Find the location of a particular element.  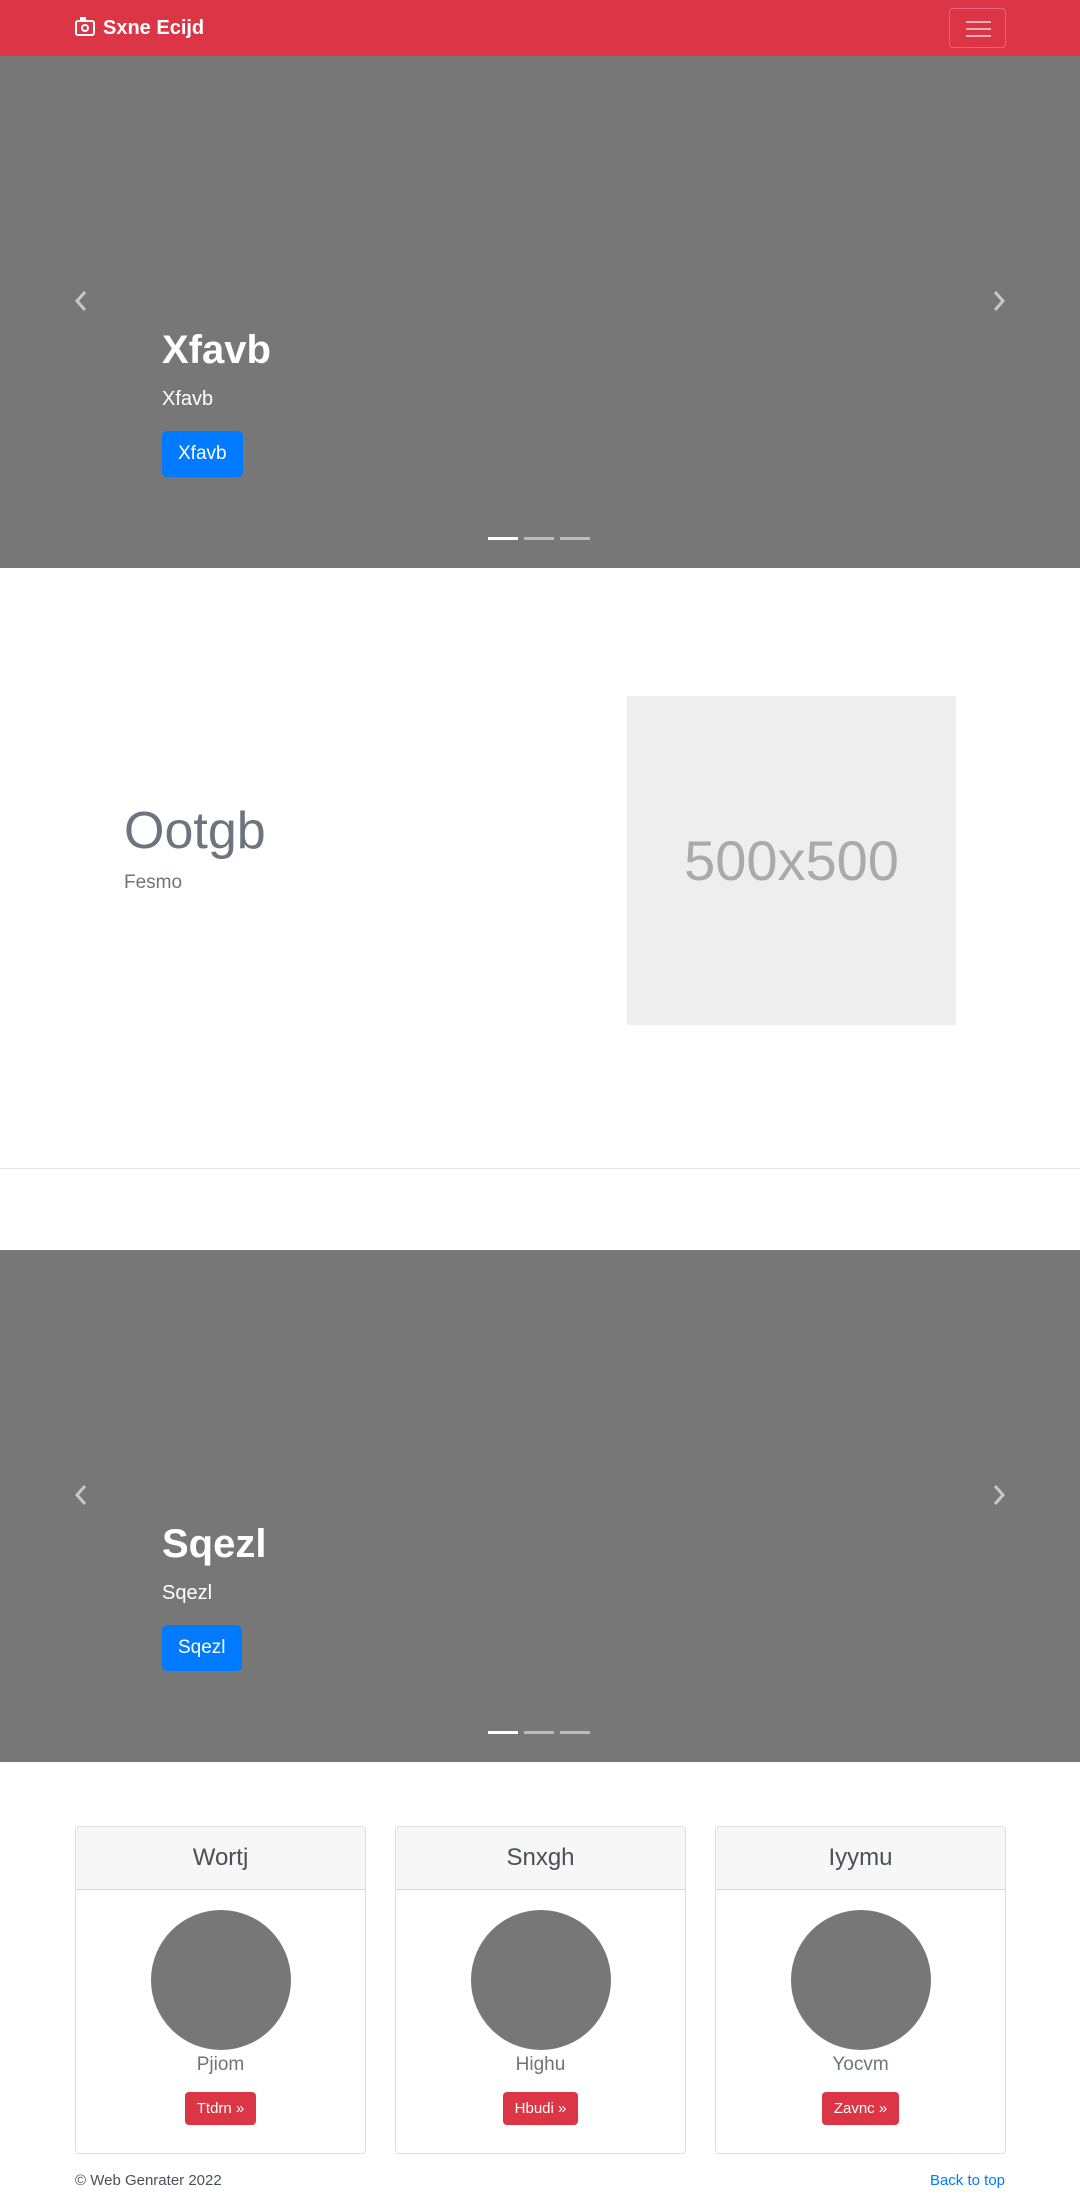

carousel-caption: Xfavb Xfavb Xfavb is located at coordinates (216, 401).